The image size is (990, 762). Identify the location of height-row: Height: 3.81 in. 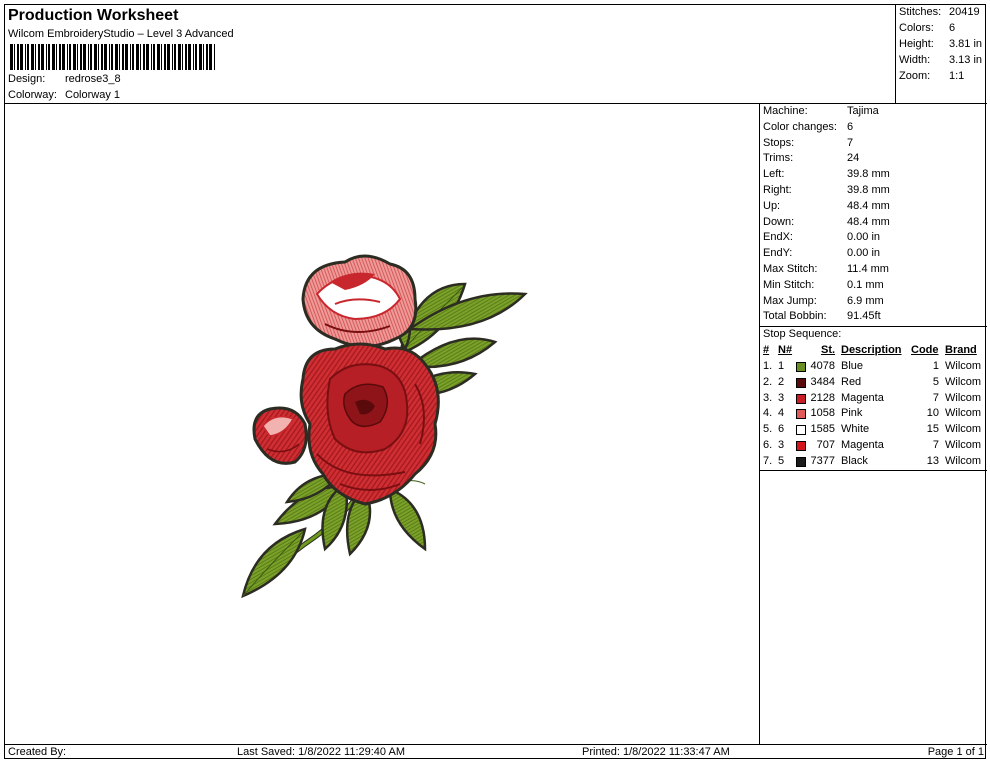
(940, 44).